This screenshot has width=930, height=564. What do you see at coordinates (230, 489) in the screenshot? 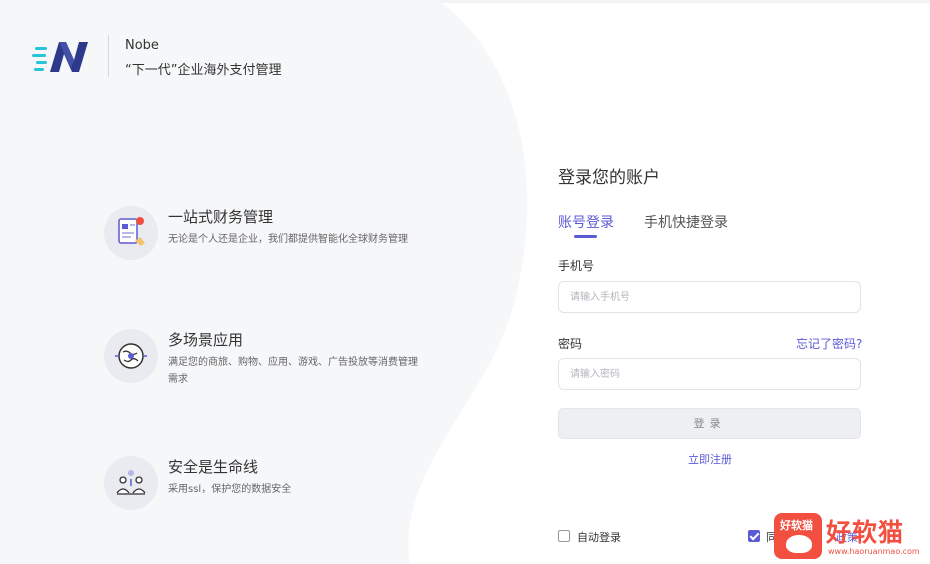
I see `feature-description: 采用ssl，保护您的数据安全` at bounding box center [230, 489].